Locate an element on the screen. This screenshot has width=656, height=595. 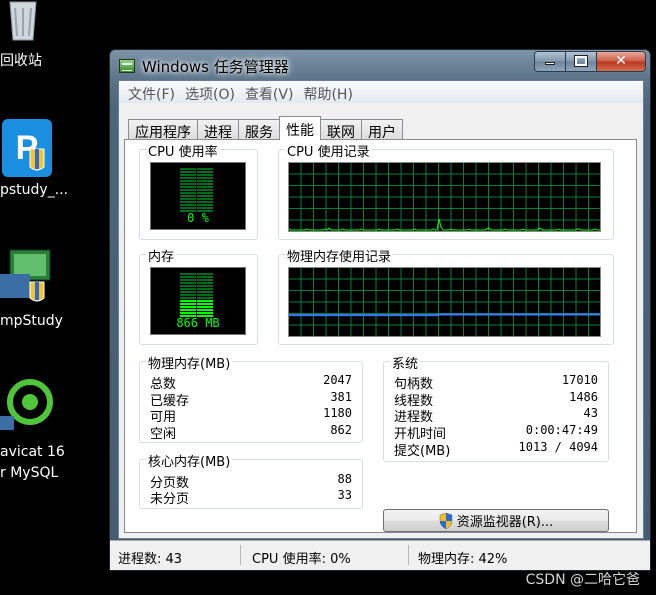
tab-networking: 联网 is located at coordinates (341, 130).